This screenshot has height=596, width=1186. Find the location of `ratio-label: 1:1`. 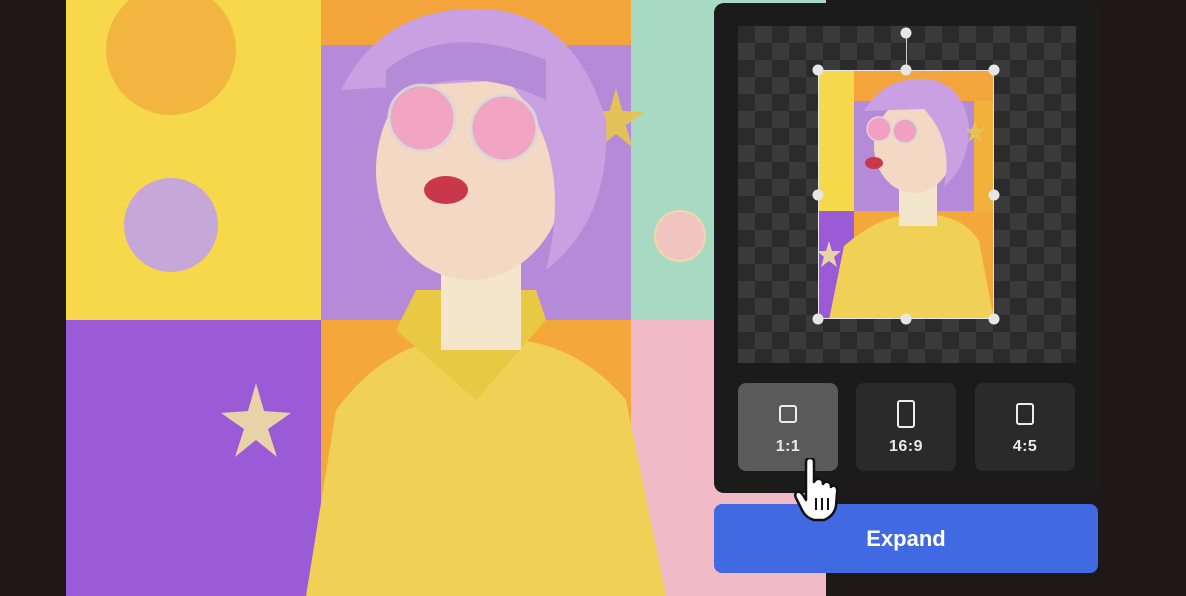

ratio-label: 1:1 is located at coordinates (788, 446).